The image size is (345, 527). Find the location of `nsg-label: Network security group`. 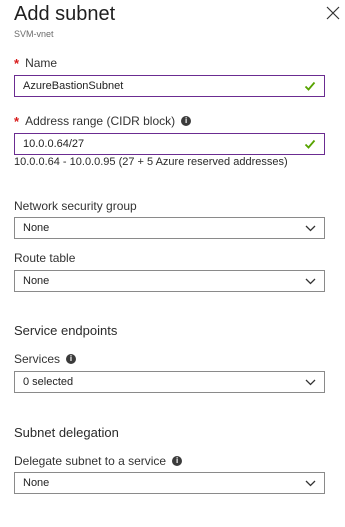

nsg-label: Network security group is located at coordinates (75, 206).